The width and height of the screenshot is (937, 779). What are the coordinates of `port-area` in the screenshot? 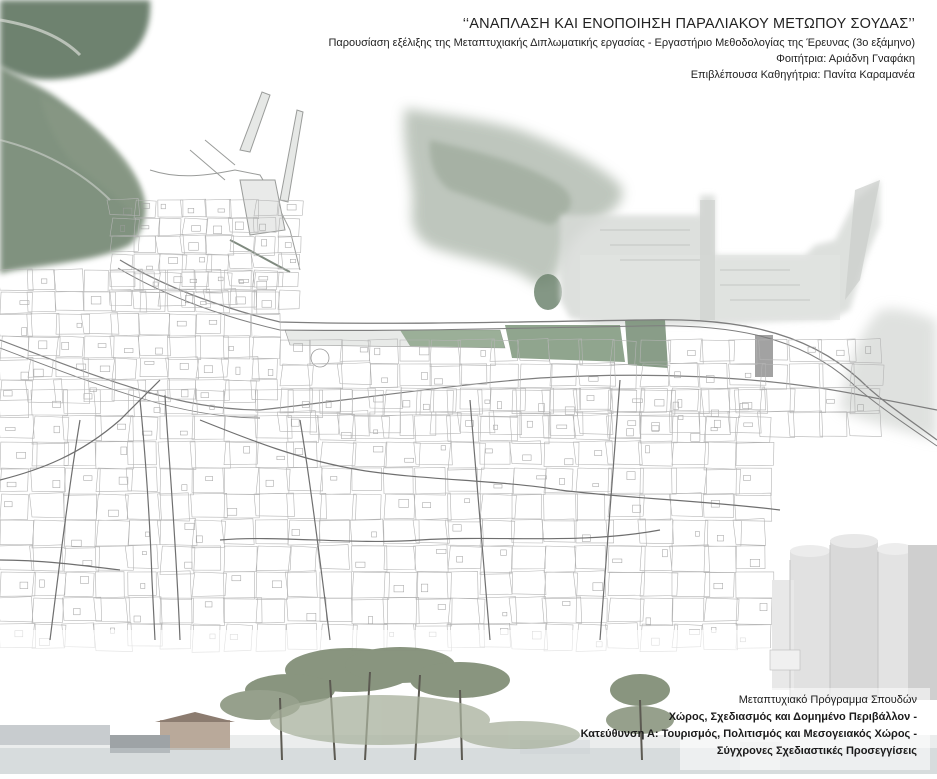 It's located at (748, 310).